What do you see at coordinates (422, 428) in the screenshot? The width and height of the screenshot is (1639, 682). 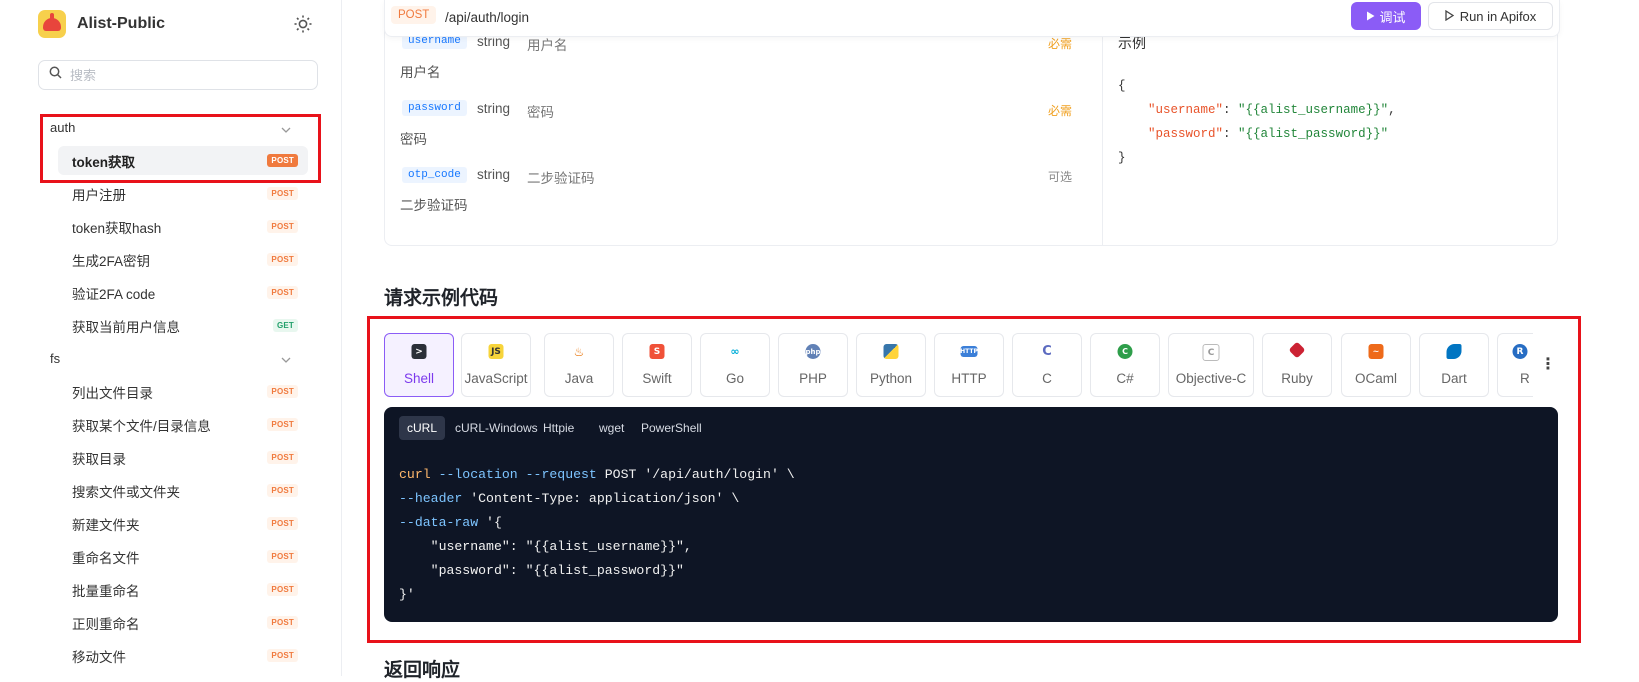 I see `subtab-curl: cURL` at bounding box center [422, 428].